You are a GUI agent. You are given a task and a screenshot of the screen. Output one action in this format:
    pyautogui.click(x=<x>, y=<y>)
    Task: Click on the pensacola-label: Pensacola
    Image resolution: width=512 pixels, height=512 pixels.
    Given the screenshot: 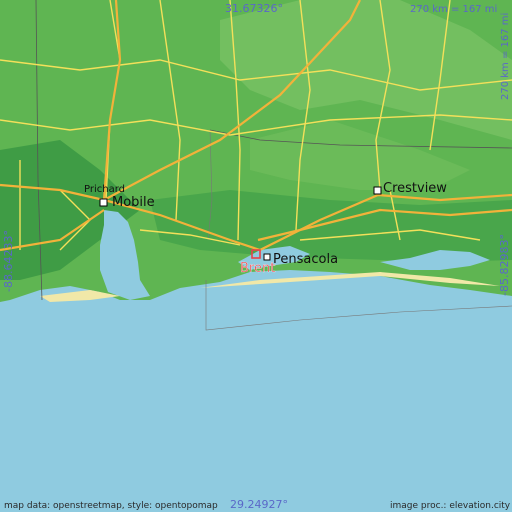 What is the action you would take?
    pyautogui.click(x=305, y=259)
    